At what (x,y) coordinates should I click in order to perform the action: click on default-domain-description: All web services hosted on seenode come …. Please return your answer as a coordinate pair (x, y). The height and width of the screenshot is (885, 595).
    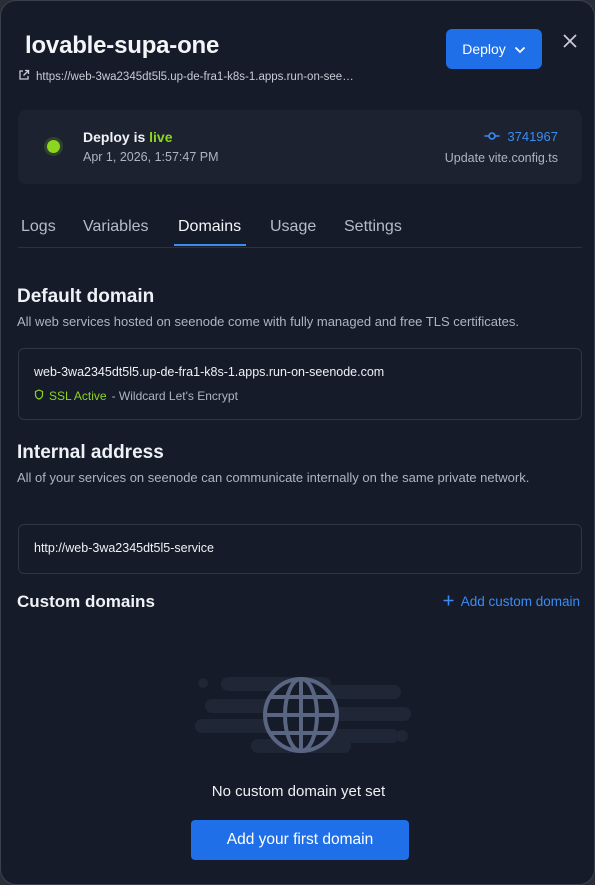
    Looking at the image, I should click on (268, 321).